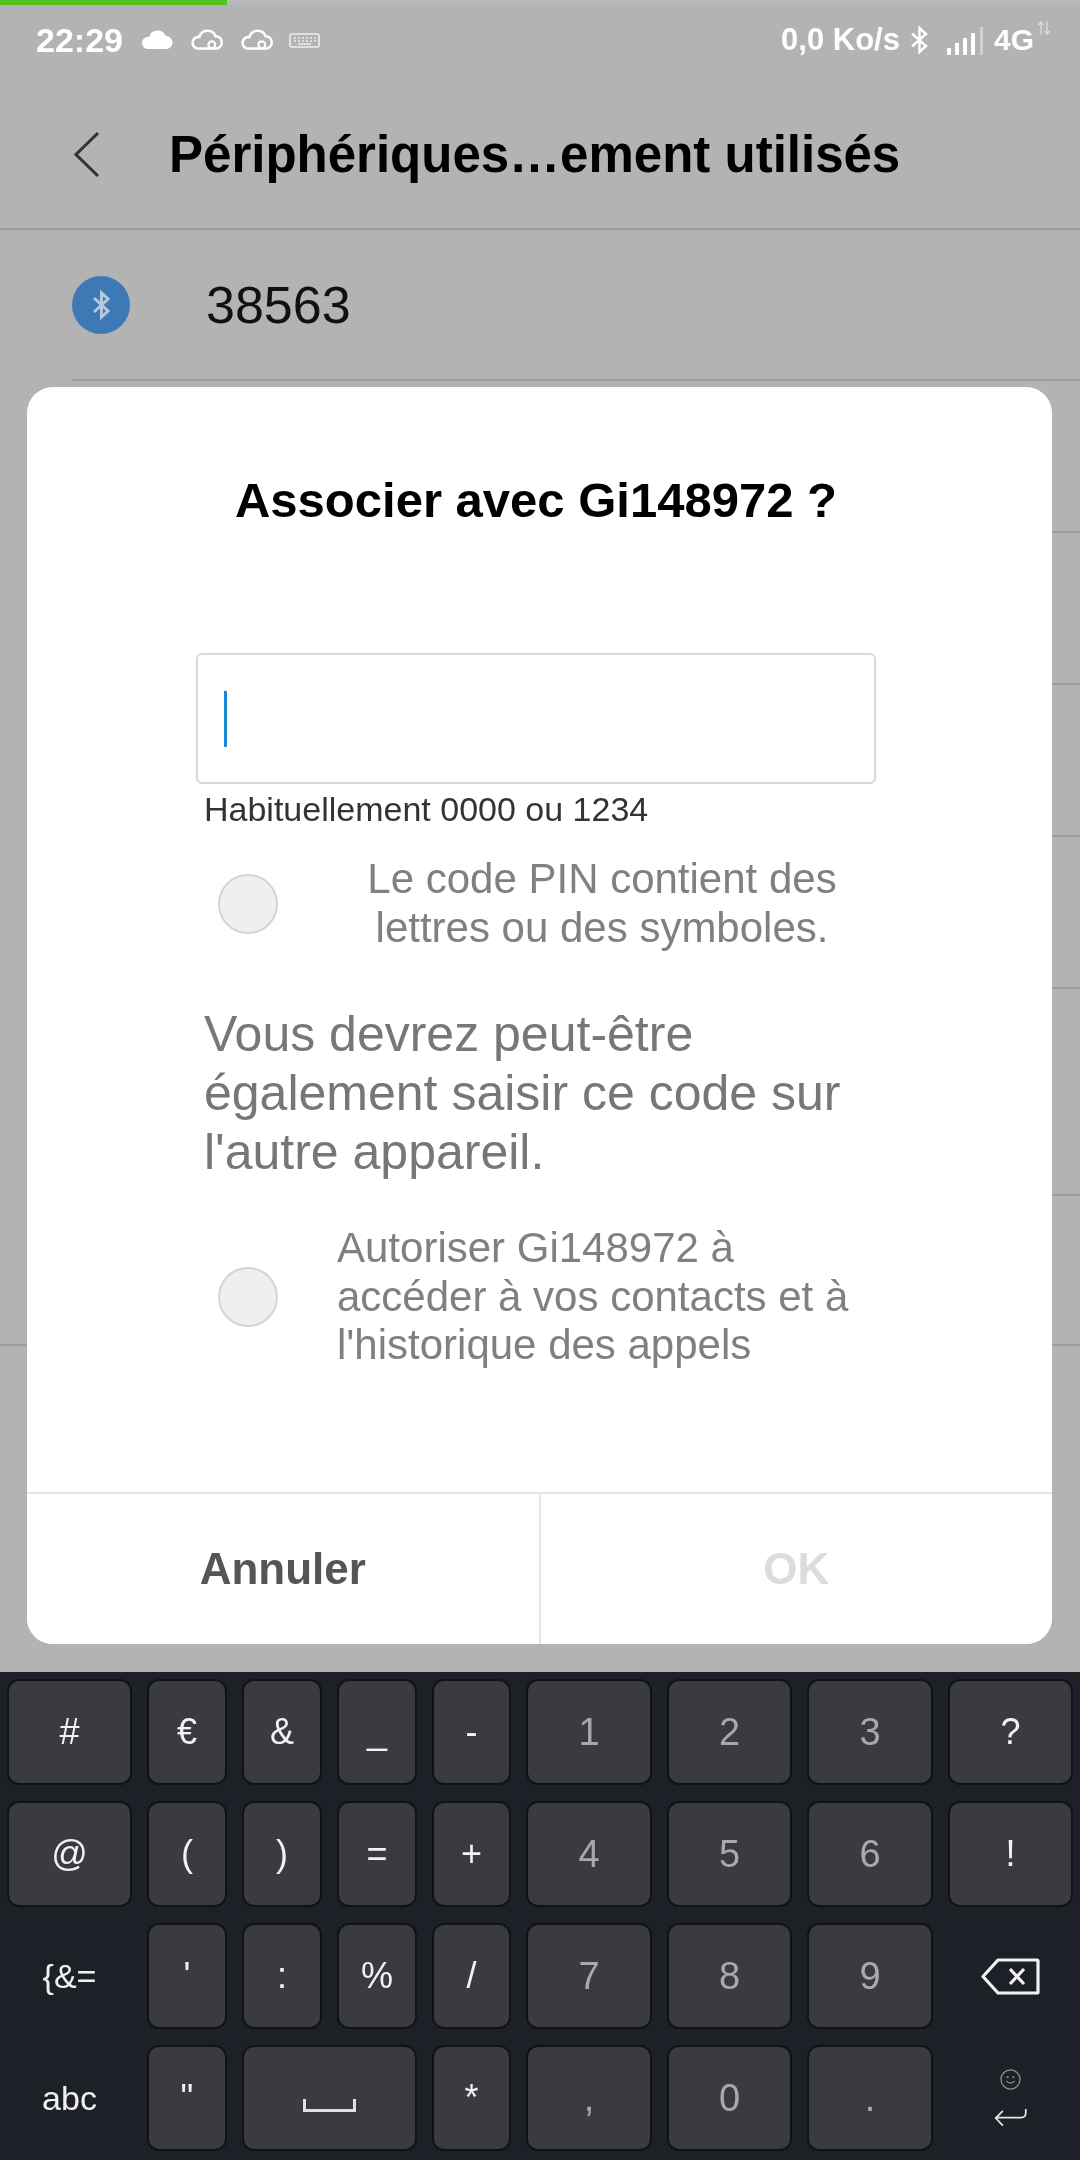 The height and width of the screenshot is (2160, 1080). What do you see at coordinates (536, 718) in the screenshot?
I see `pin-input-field` at bounding box center [536, 718].